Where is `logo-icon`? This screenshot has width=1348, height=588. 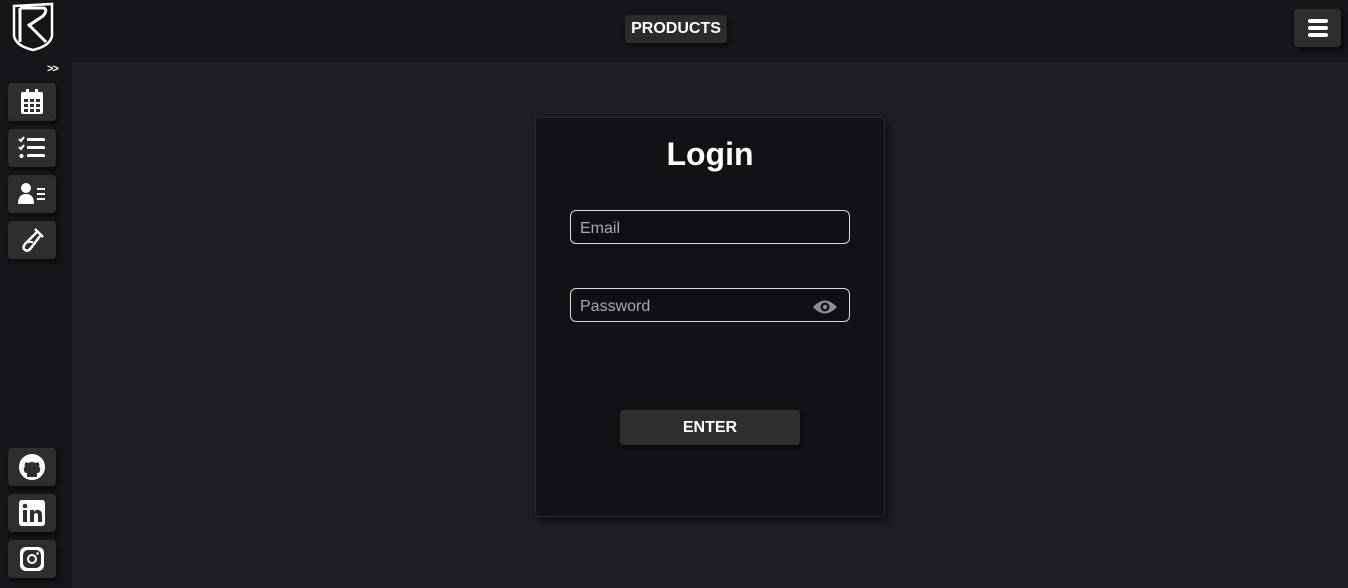
logo-icon is located at coordinates (33, 27).